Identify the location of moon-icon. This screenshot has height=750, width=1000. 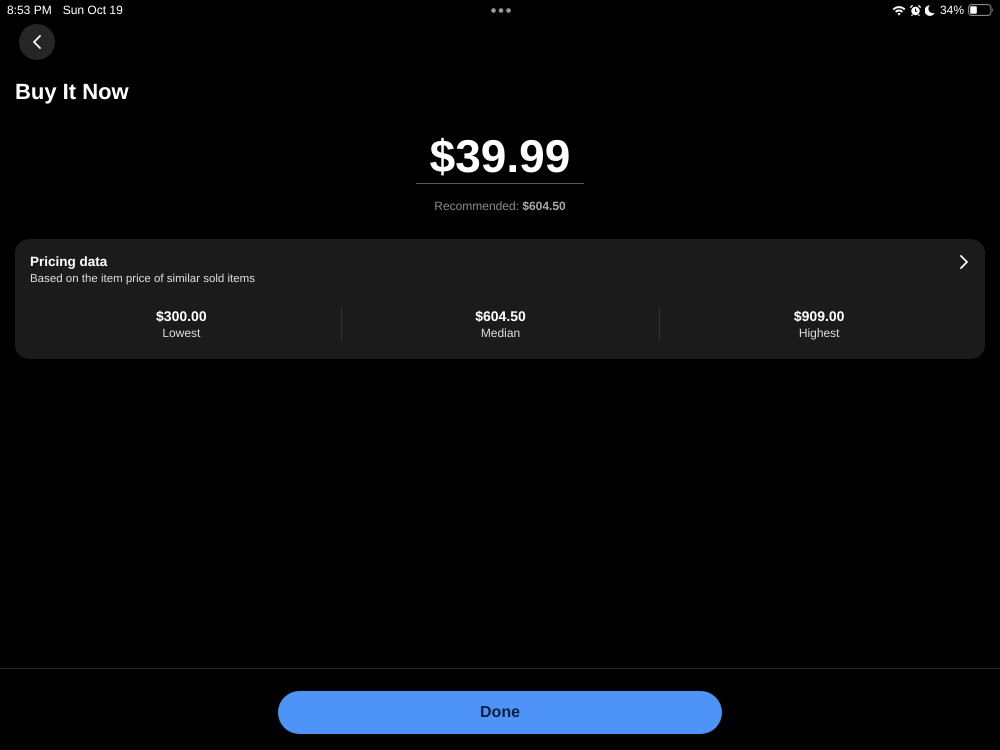
(929, 10).